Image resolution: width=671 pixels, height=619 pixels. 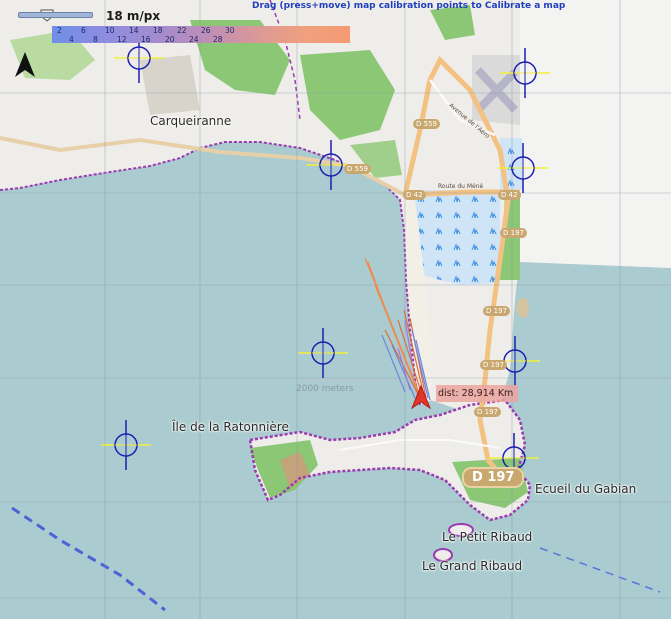 I want to click on scalebar-label: 2000 meters, so click(x=325, y=389).